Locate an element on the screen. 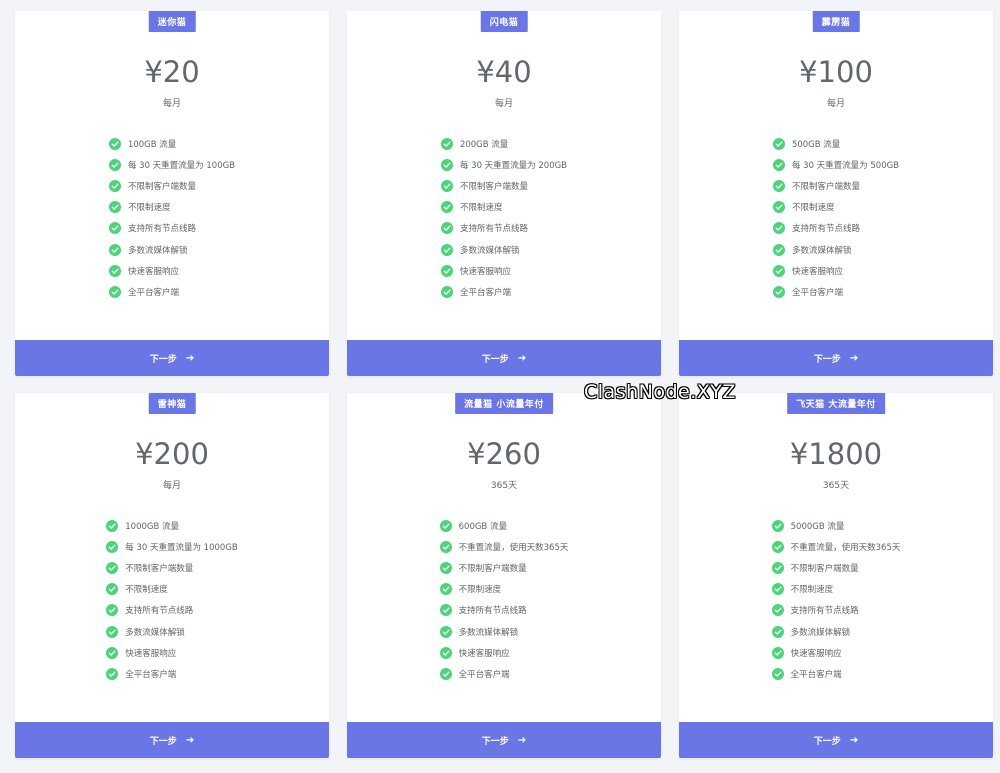  plan-price: ¥20 is located at coordinates (172, 72).